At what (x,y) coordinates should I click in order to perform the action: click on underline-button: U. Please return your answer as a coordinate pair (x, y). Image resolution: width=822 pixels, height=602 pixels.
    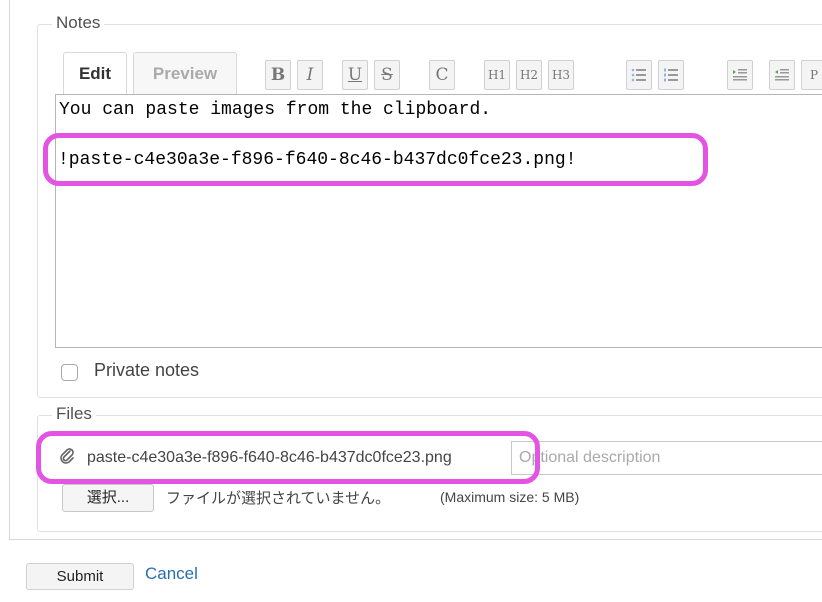
    Looking at the image, I should click on (355, 75).